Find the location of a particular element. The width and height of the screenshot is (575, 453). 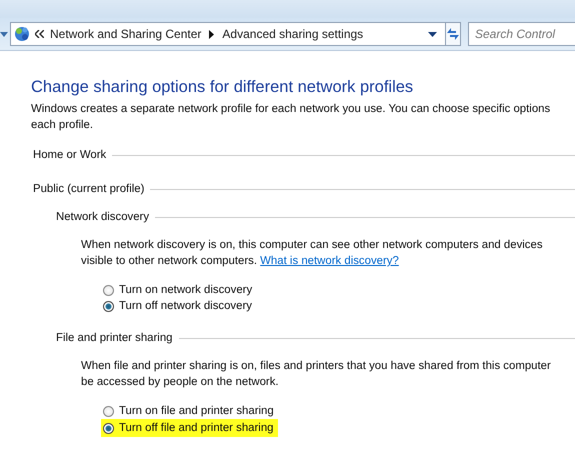

address-bar: Network and Sharing Center Advanced sharing settings is located at coordinates (228, 34).